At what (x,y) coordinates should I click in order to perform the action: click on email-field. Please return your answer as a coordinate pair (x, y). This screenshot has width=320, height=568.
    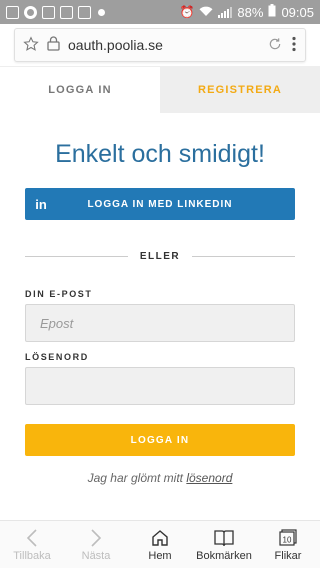
    Looking at the image, I should click on (160, 323).